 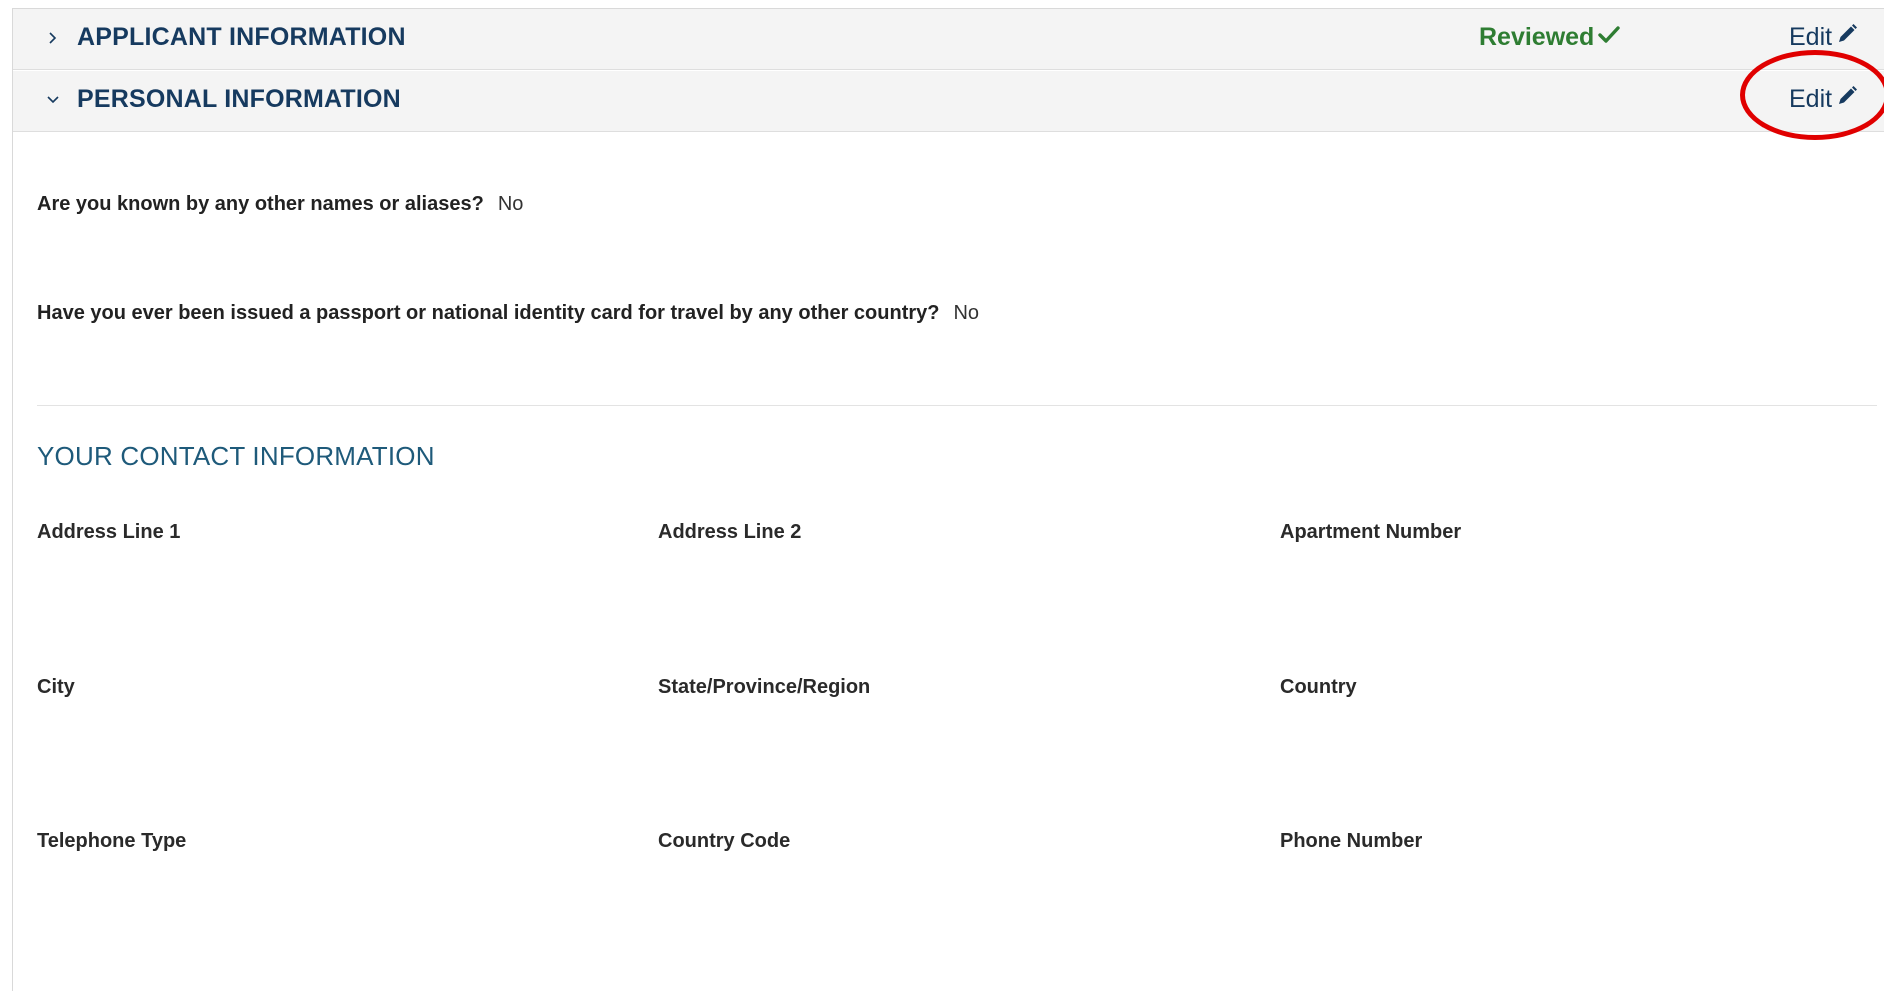 I want to click on label-country-code: Country Code, so click(x=724, y=841).